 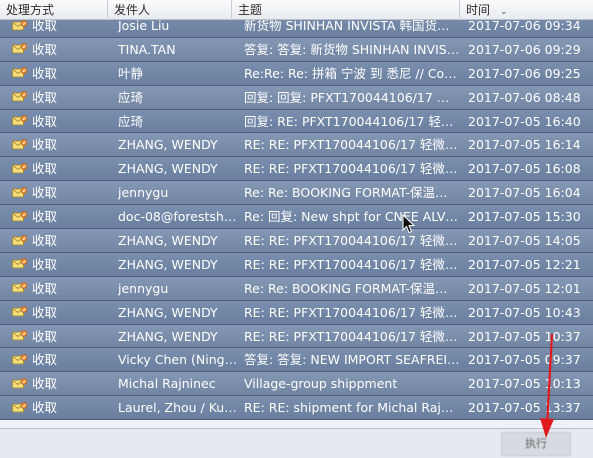 I want to click on row-sender: Michal Rajninec, so click(x=167, y=384).